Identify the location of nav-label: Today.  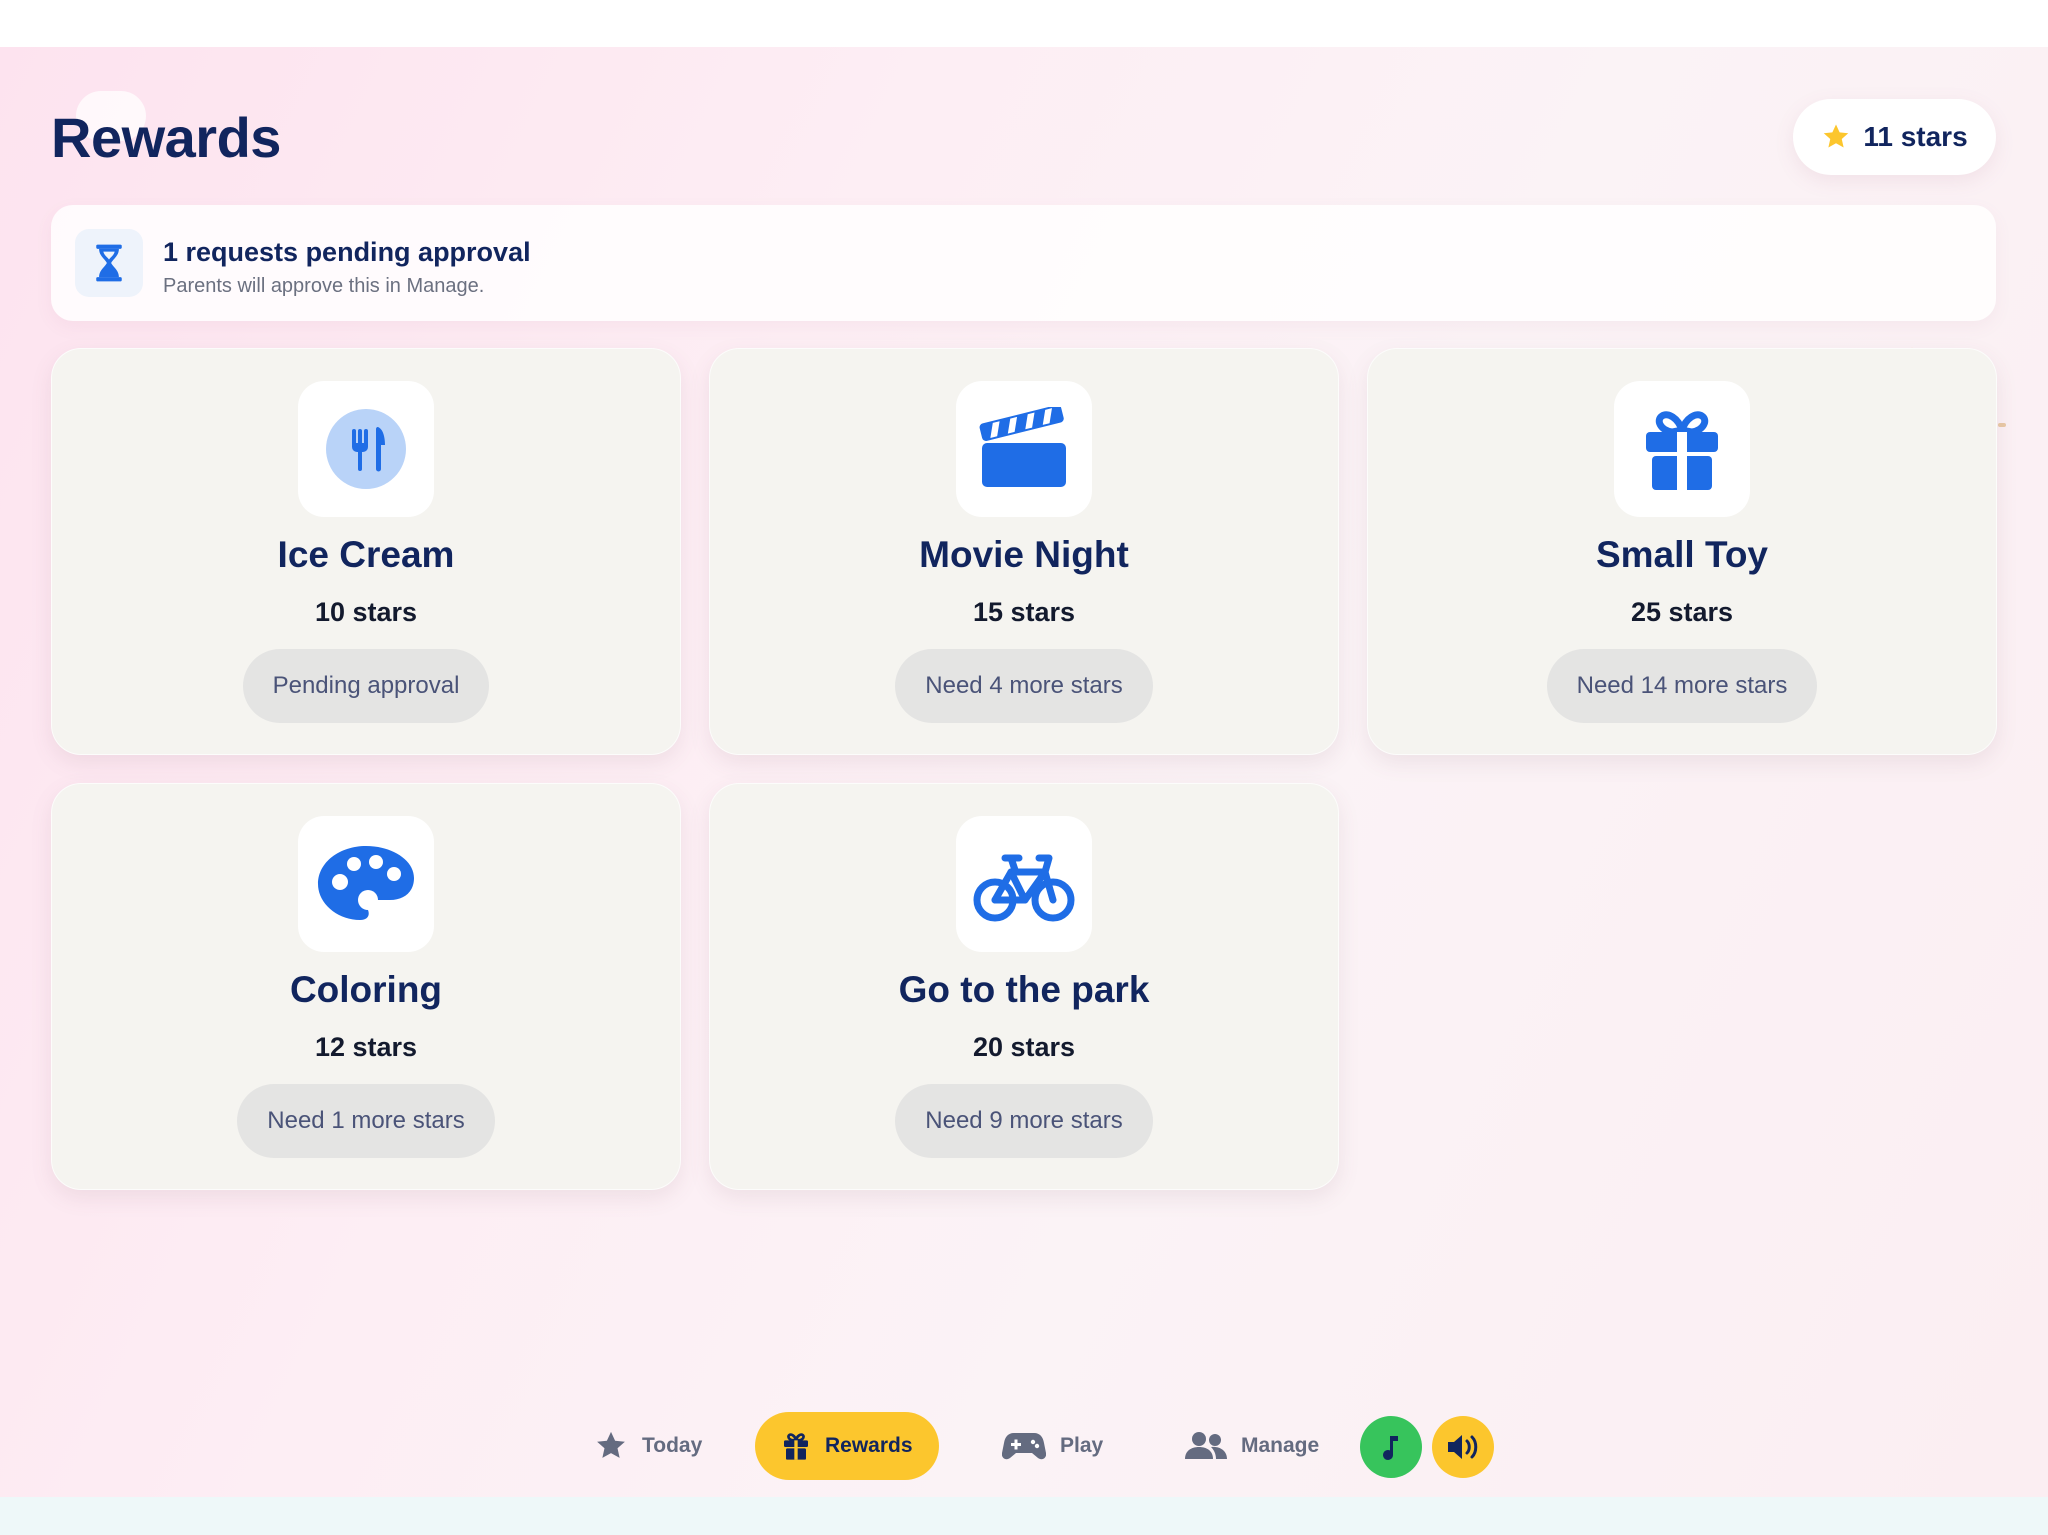
(672, 1445).